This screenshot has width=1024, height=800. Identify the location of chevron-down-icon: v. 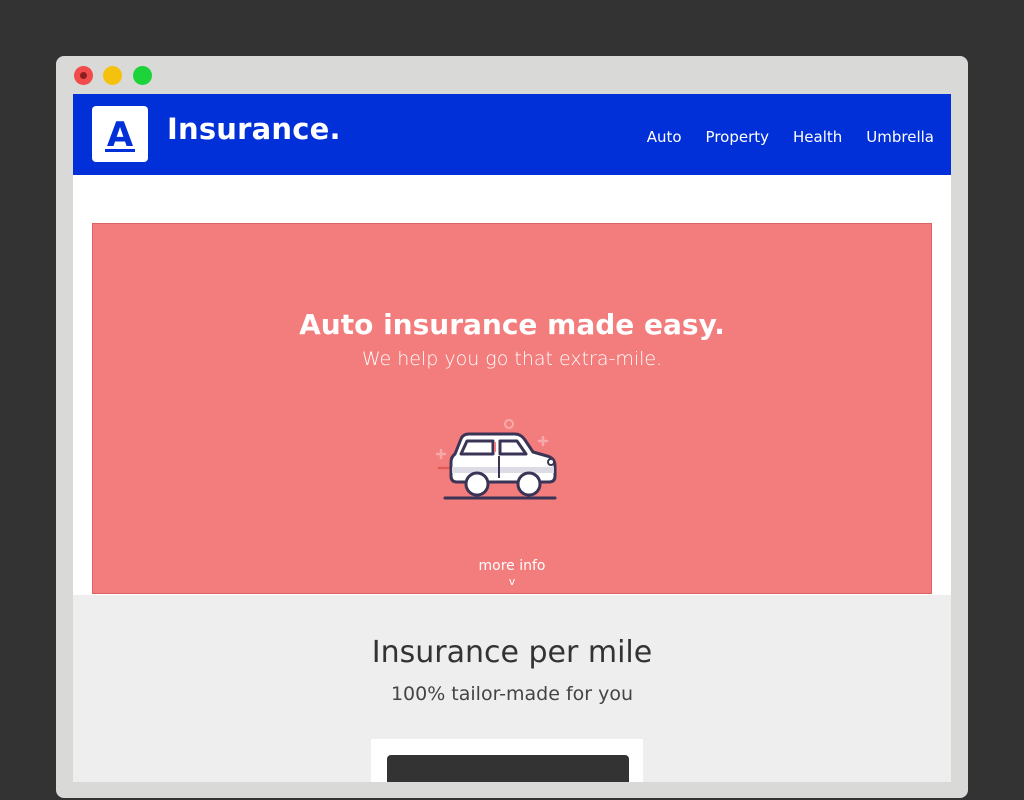
(512, 581).